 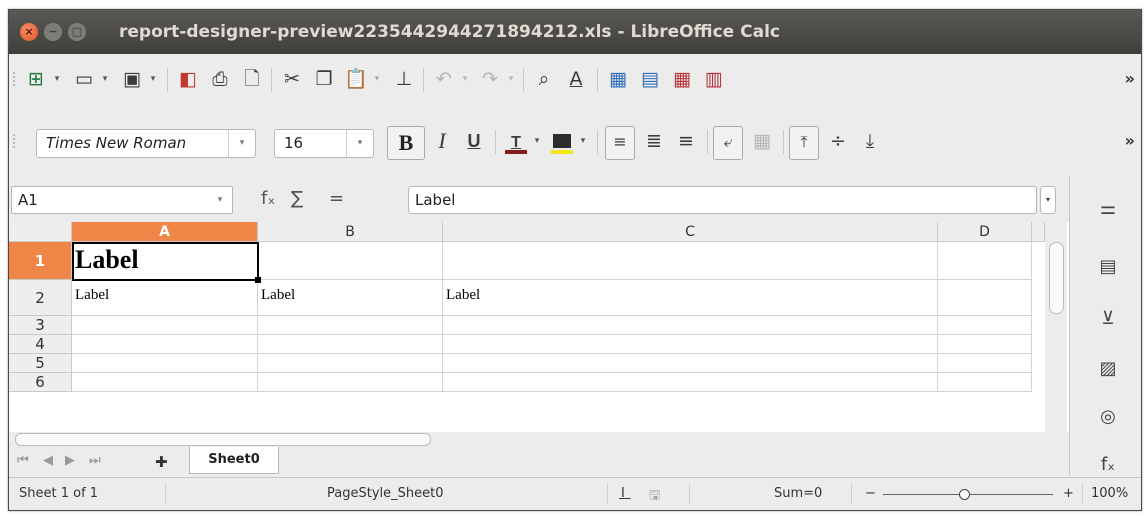 What do you see at coordinates (95, 460) in the screenshot?
I see `last-sheet-icon: ⏭` at bounding box center [95, 460].